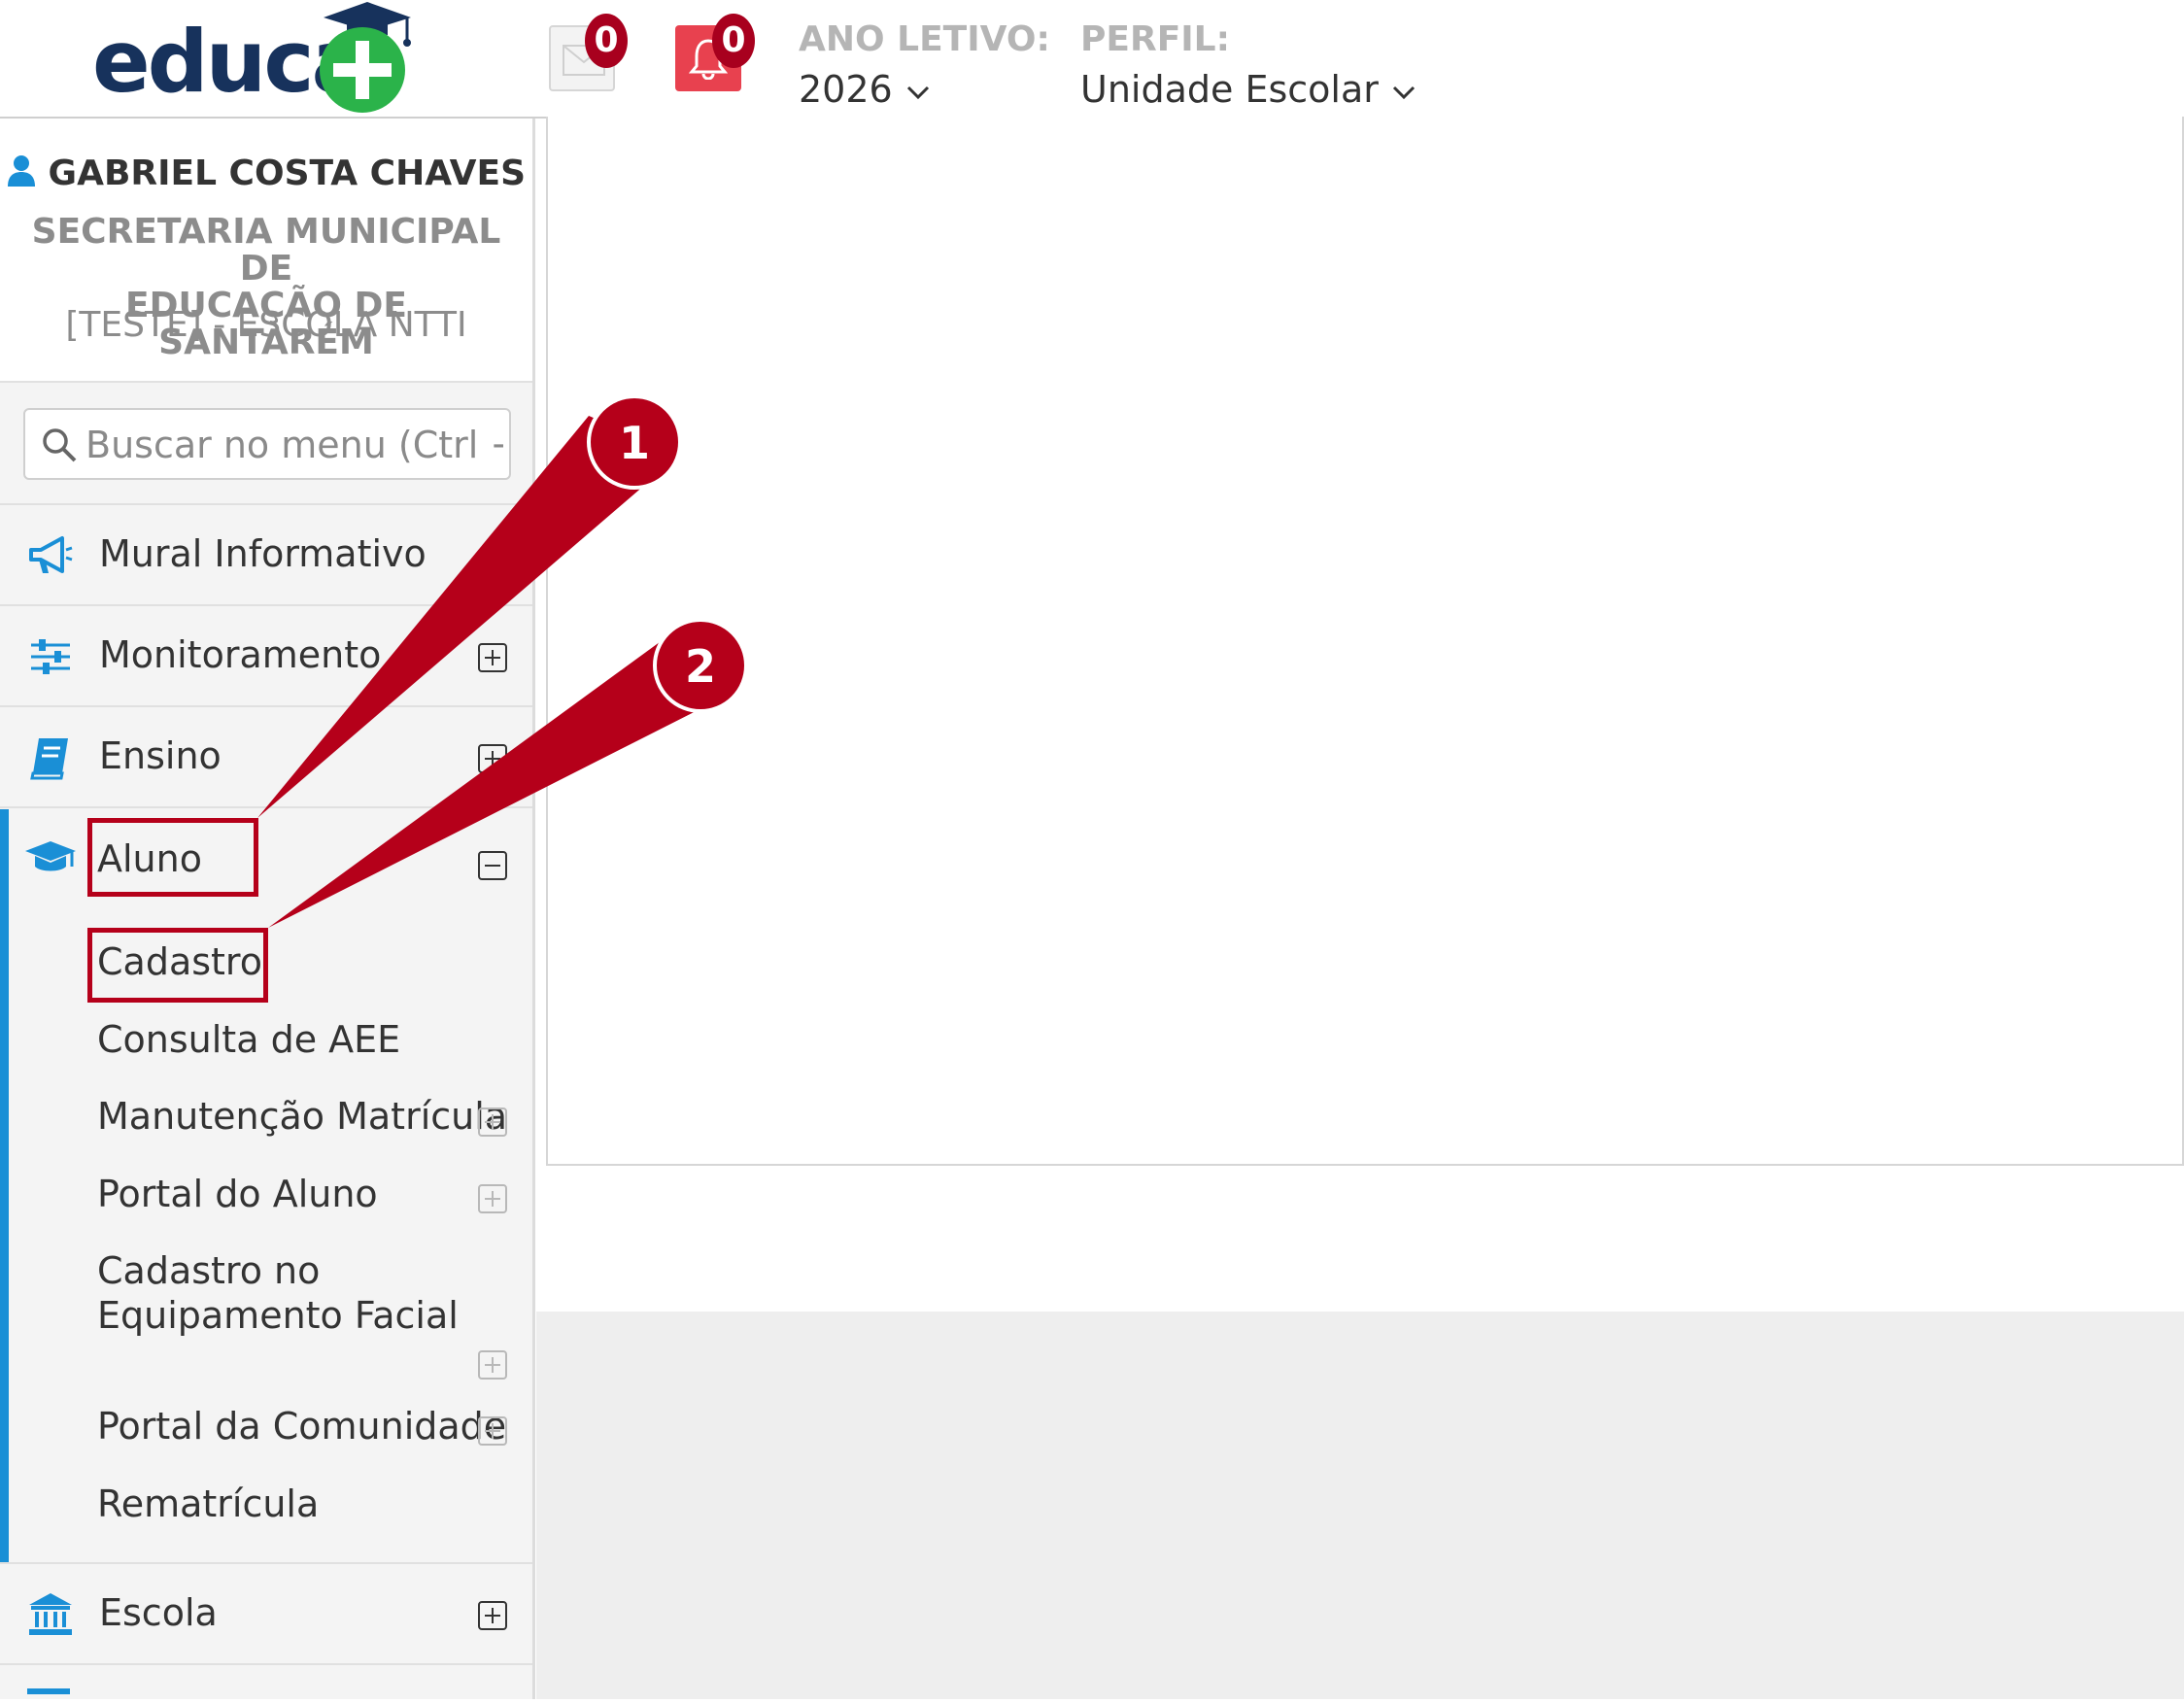  Describe the element at coordinates (51, 554) in the screenshot. I see `megaphone-icon` at that location.